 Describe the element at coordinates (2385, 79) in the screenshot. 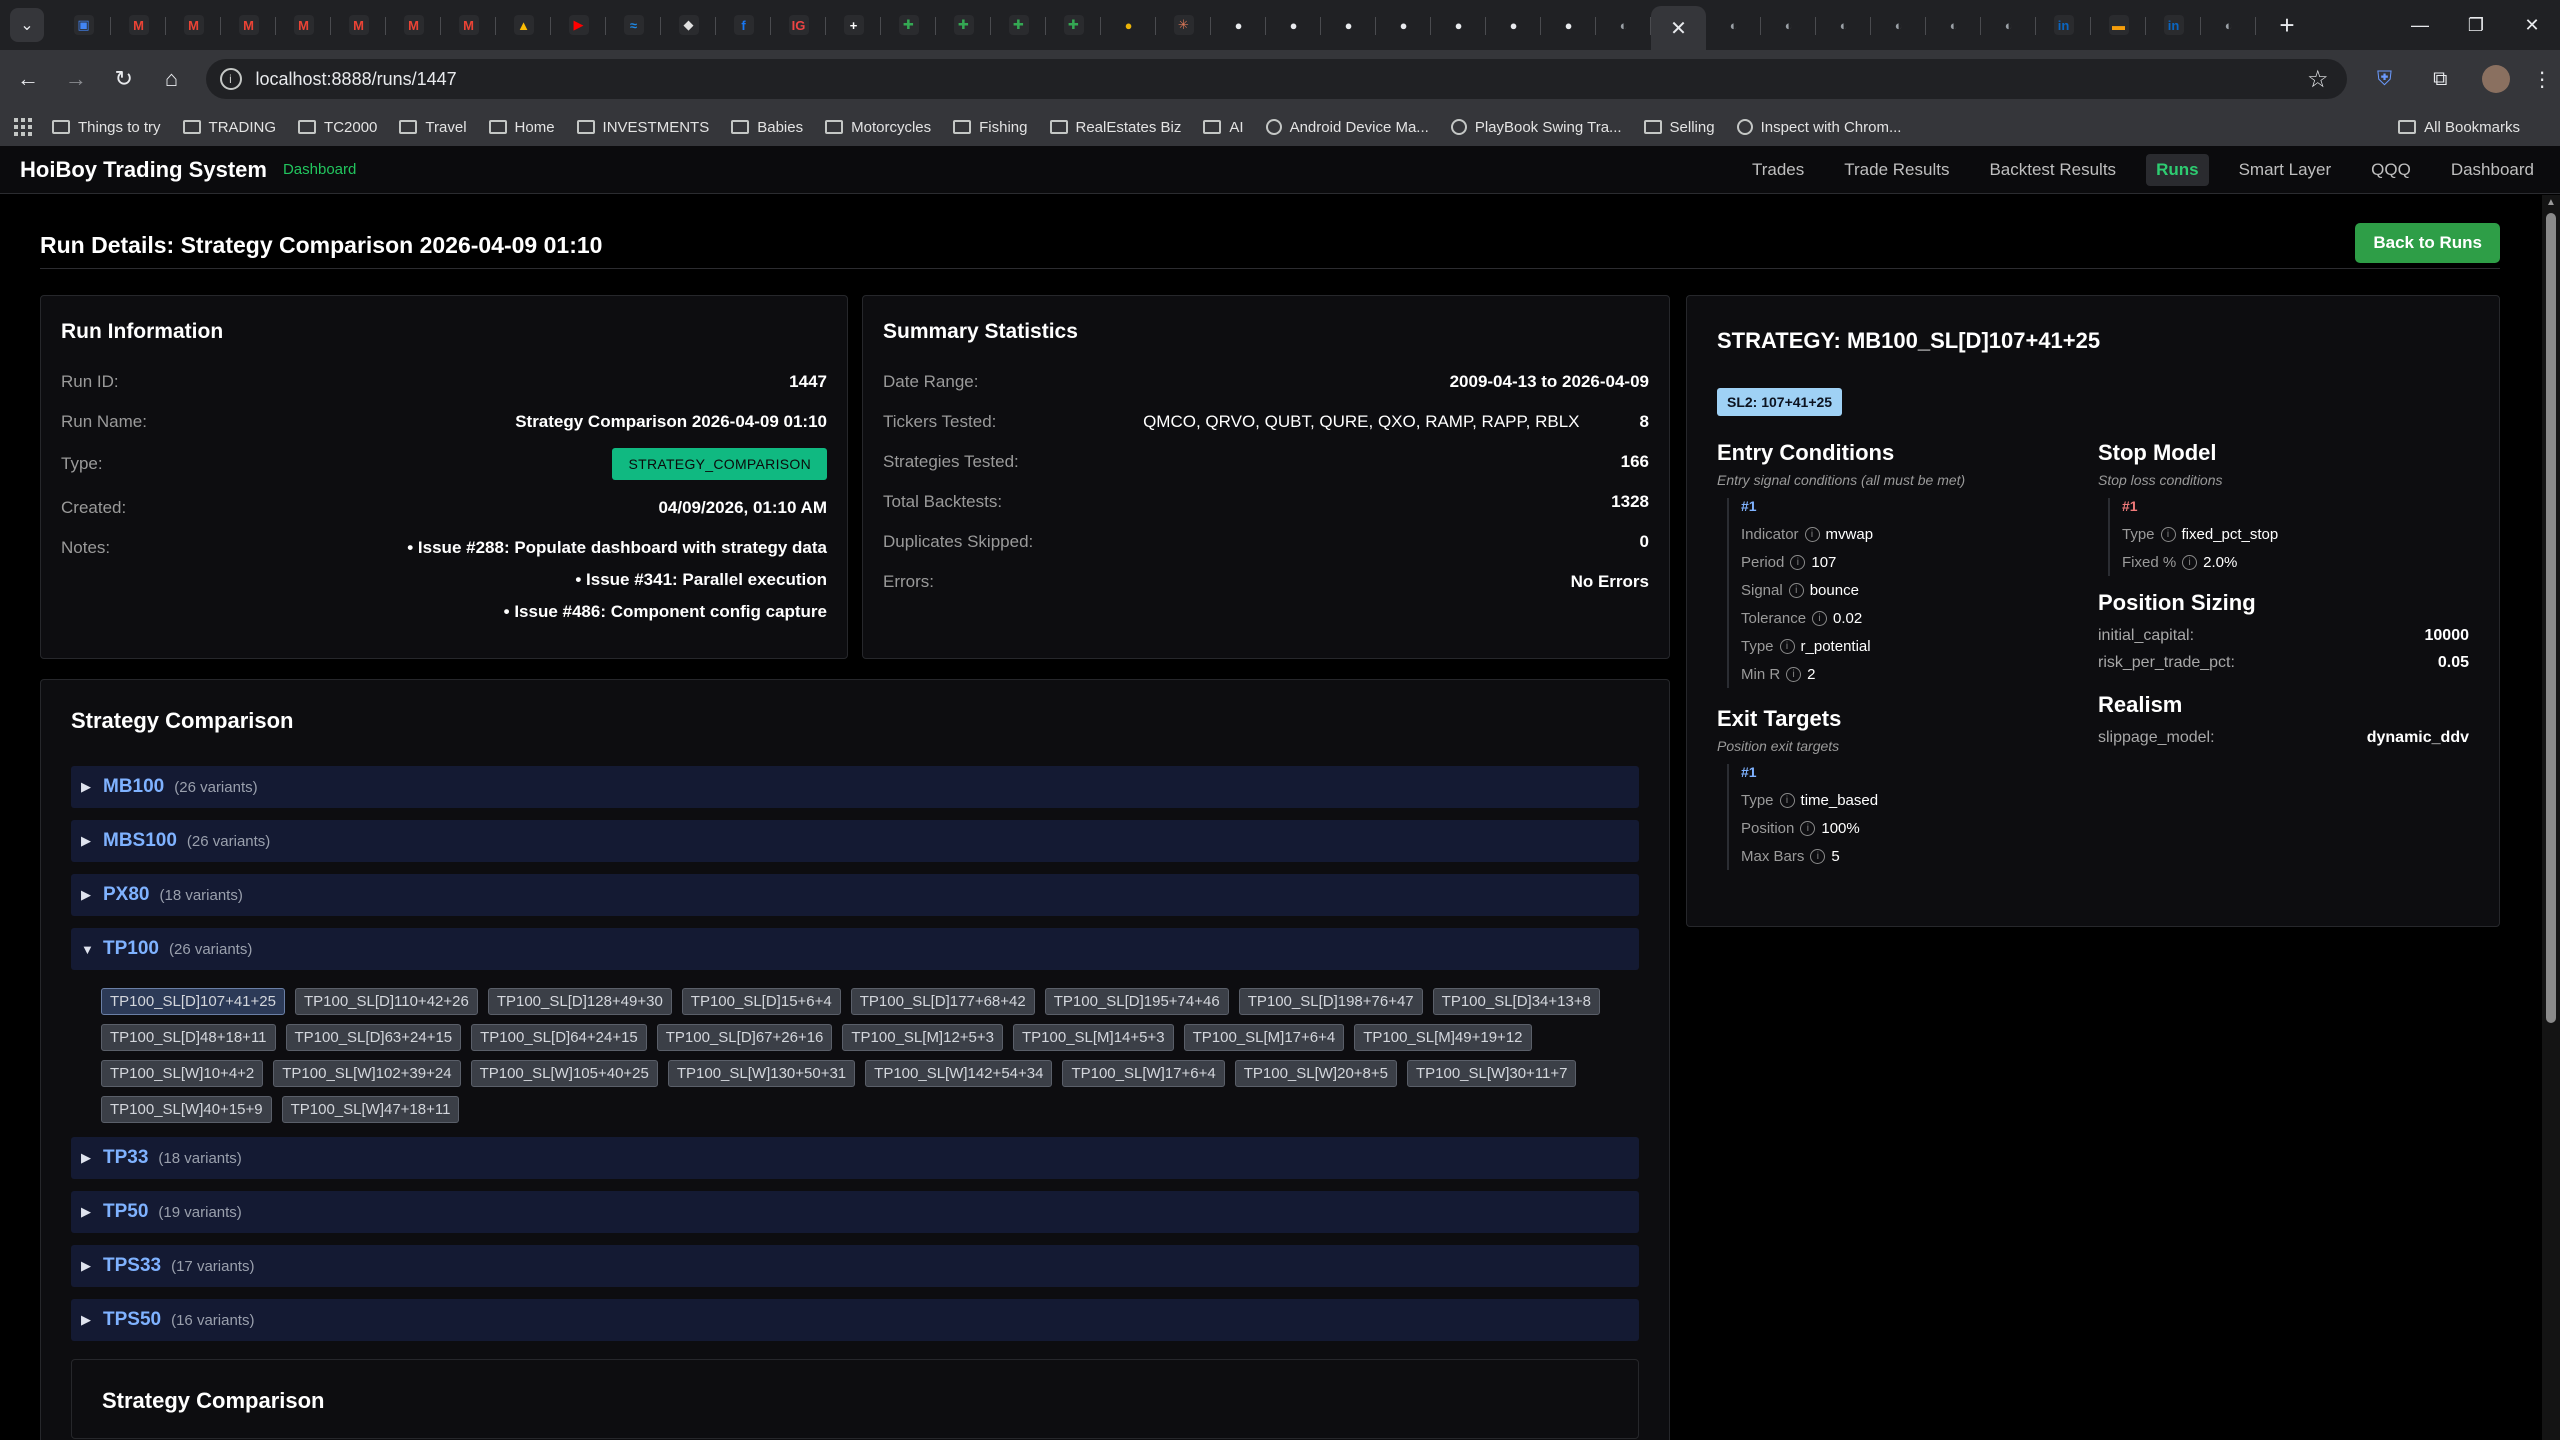

I see `bitwarden-shield-icon: ⛨` at that location.